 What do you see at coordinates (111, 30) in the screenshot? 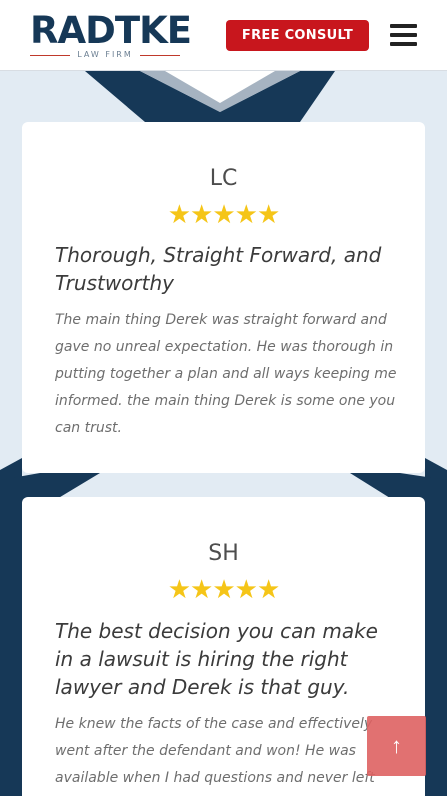
I see `logo-wordmark: RADTKE` at bounding box center [111, 30].